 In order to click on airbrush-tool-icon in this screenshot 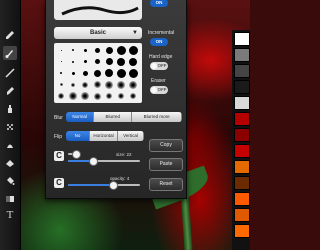, I will do `click(10, 109)`.